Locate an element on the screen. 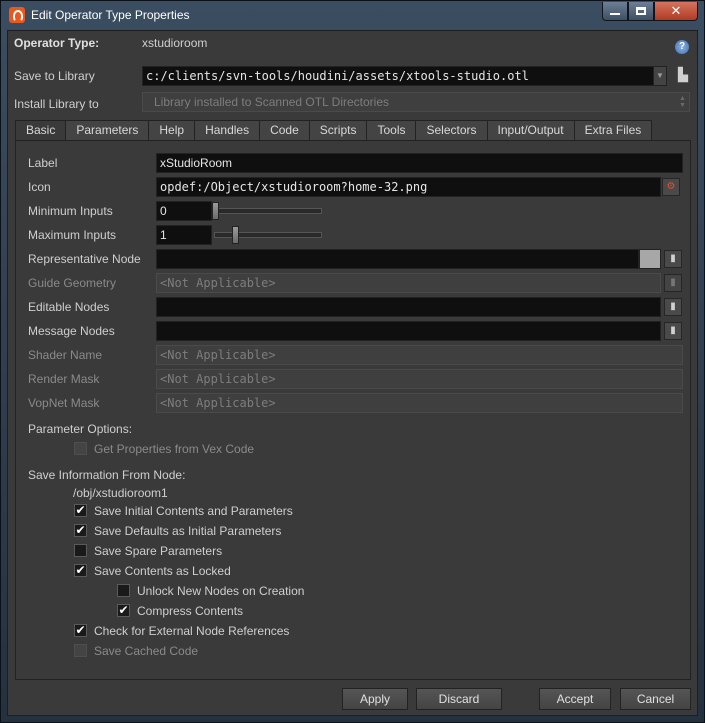 The height and width of the screenshot is (723, 705). label-field: xStudioRoom is located at coordinates (419, 163).